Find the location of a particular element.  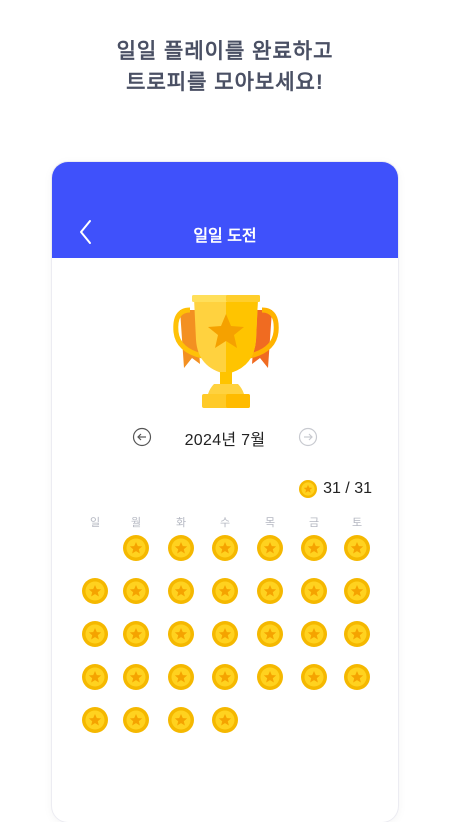

arrow-right-circle-icon is located at coordinates (308, 437).